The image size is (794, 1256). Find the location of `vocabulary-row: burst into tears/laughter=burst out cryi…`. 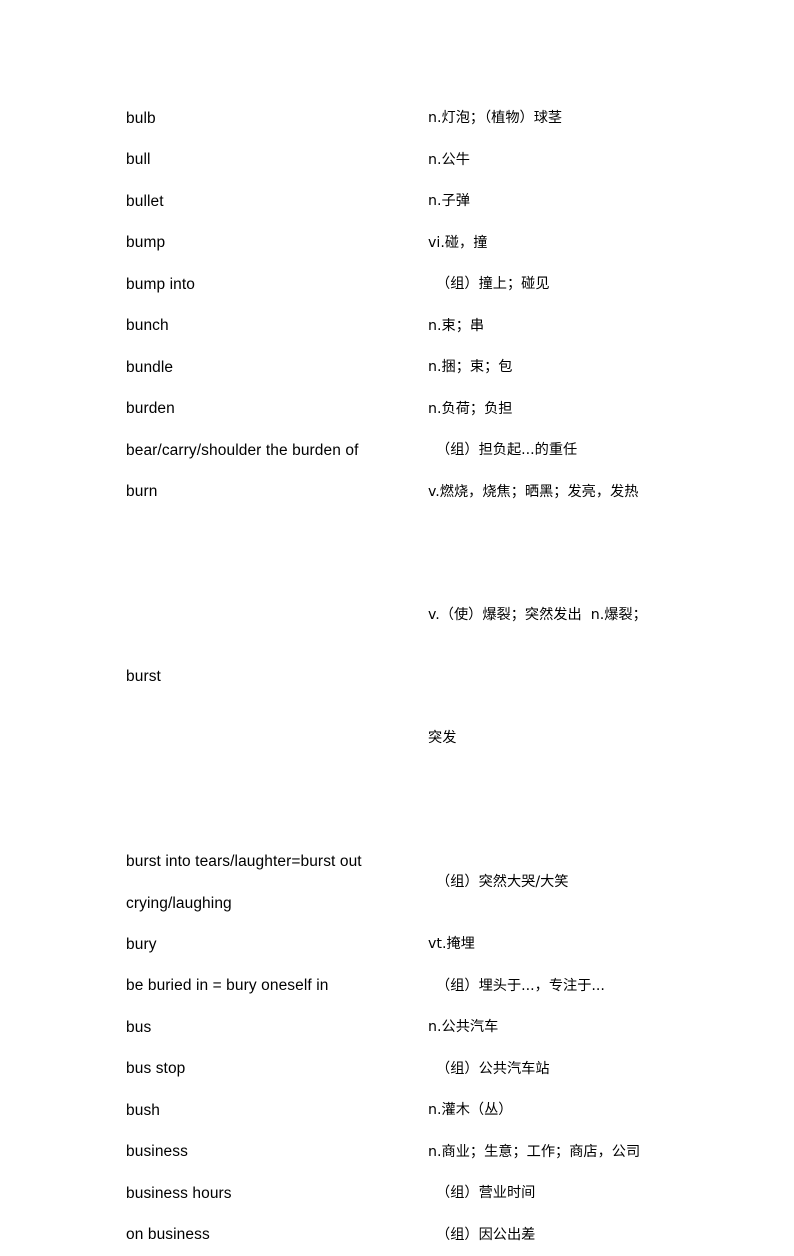

vocabulary-row: burst into tears/laughter=burst out cryi… is located at coordinates (440, 882).